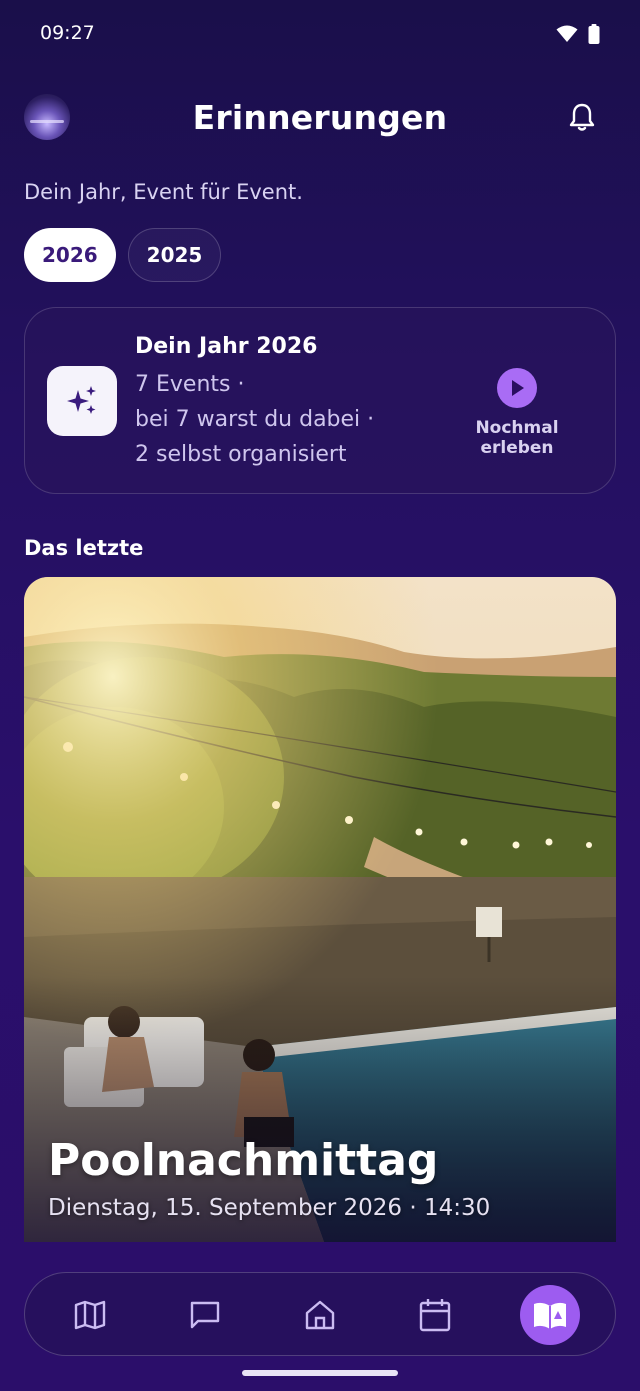 The image size is (640, 1391). I want to click on bottom-nav, so click(320, 1314).